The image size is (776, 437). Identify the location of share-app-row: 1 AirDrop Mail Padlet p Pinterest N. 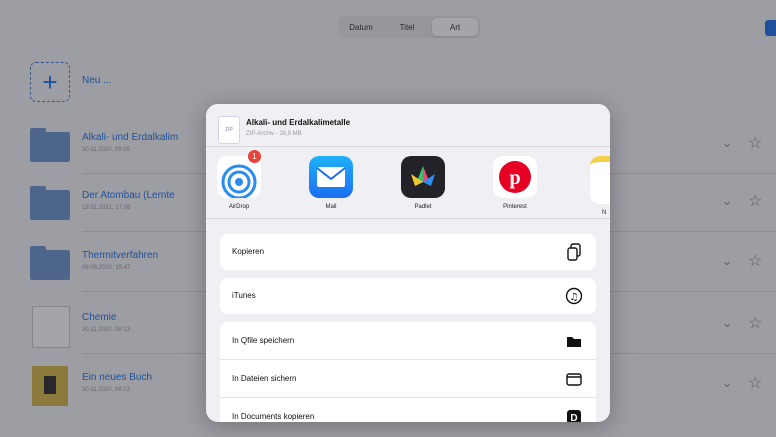
(408, 182).